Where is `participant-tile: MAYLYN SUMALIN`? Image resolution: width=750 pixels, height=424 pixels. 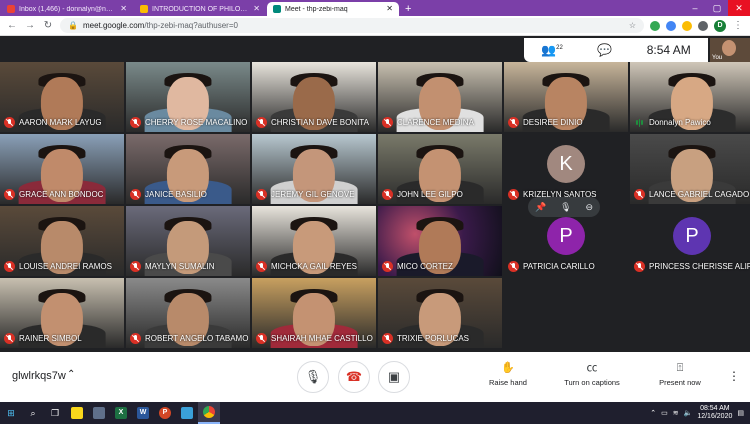
participant-tile: MAYLYN SUMALIN is located at coordinates (188, 241).